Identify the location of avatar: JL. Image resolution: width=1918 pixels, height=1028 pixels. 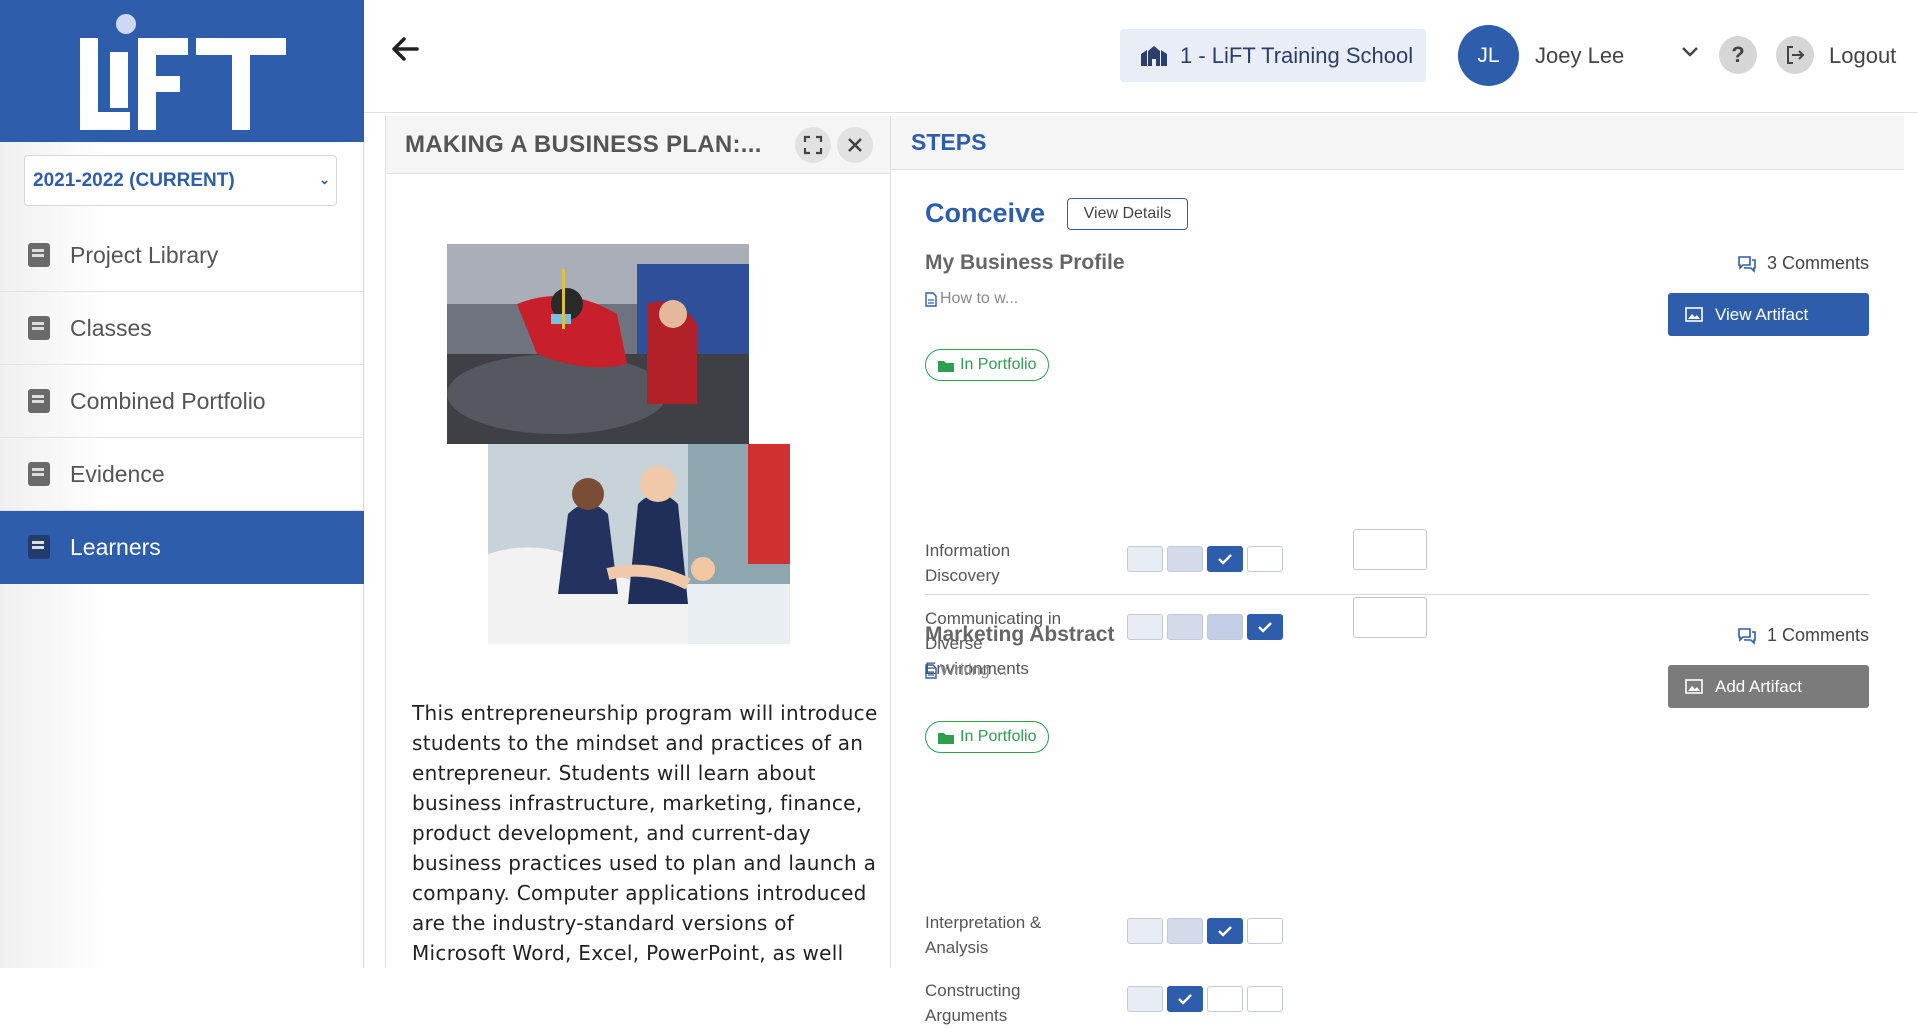
(1488, 55).